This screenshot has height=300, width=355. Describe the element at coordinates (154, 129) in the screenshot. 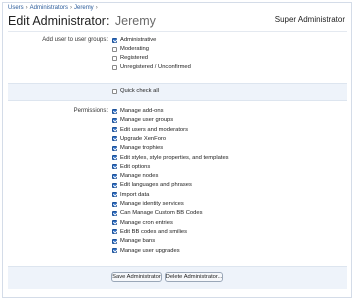

I see `permission-label: Edit users and moderators` at that location.